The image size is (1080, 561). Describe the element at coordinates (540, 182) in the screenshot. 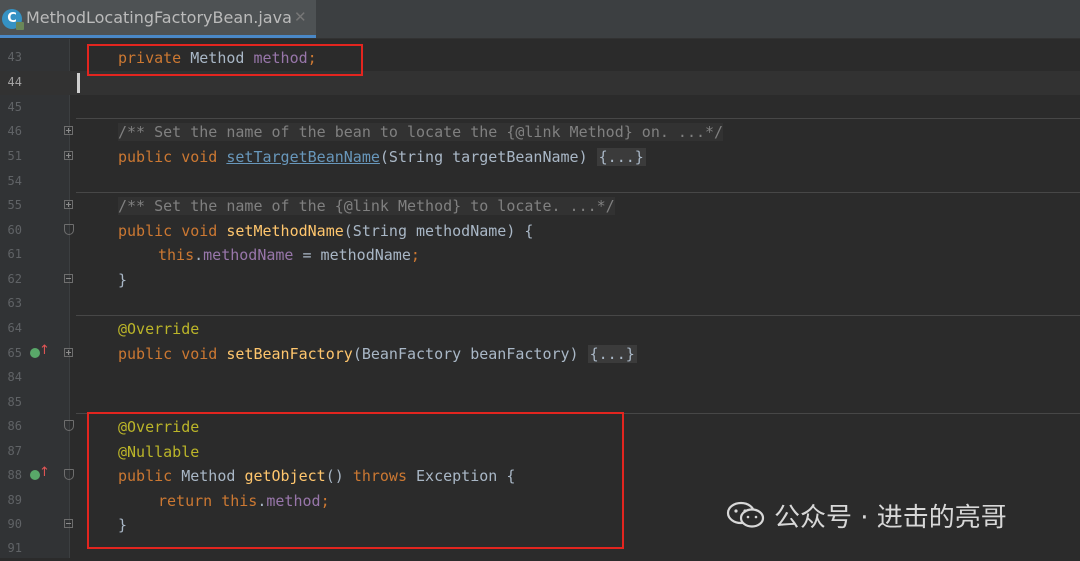

I see `code-line: 54` at that location.